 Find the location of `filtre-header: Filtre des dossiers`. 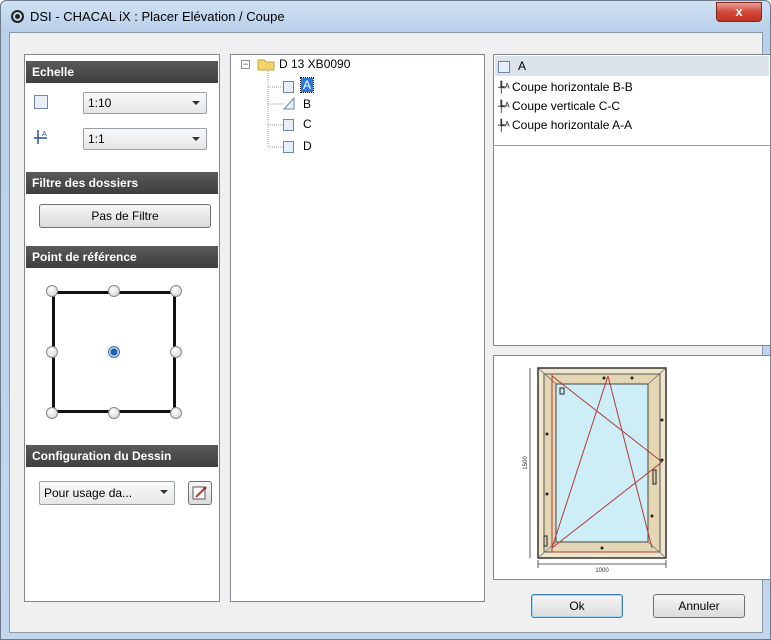

filtre-header: Filtre des dossiers is located at coordinates (122, 183).